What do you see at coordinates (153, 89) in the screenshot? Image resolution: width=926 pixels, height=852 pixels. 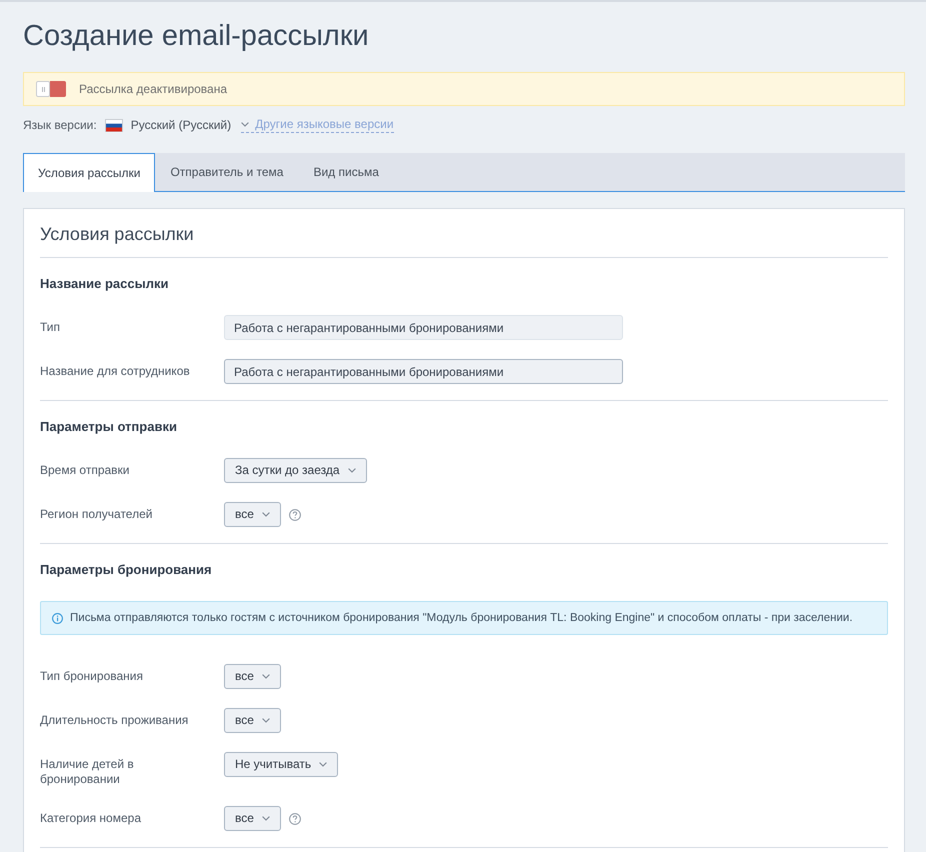 I see `status-text: Рассылка деактивирована` at bounding box center [153, 89].